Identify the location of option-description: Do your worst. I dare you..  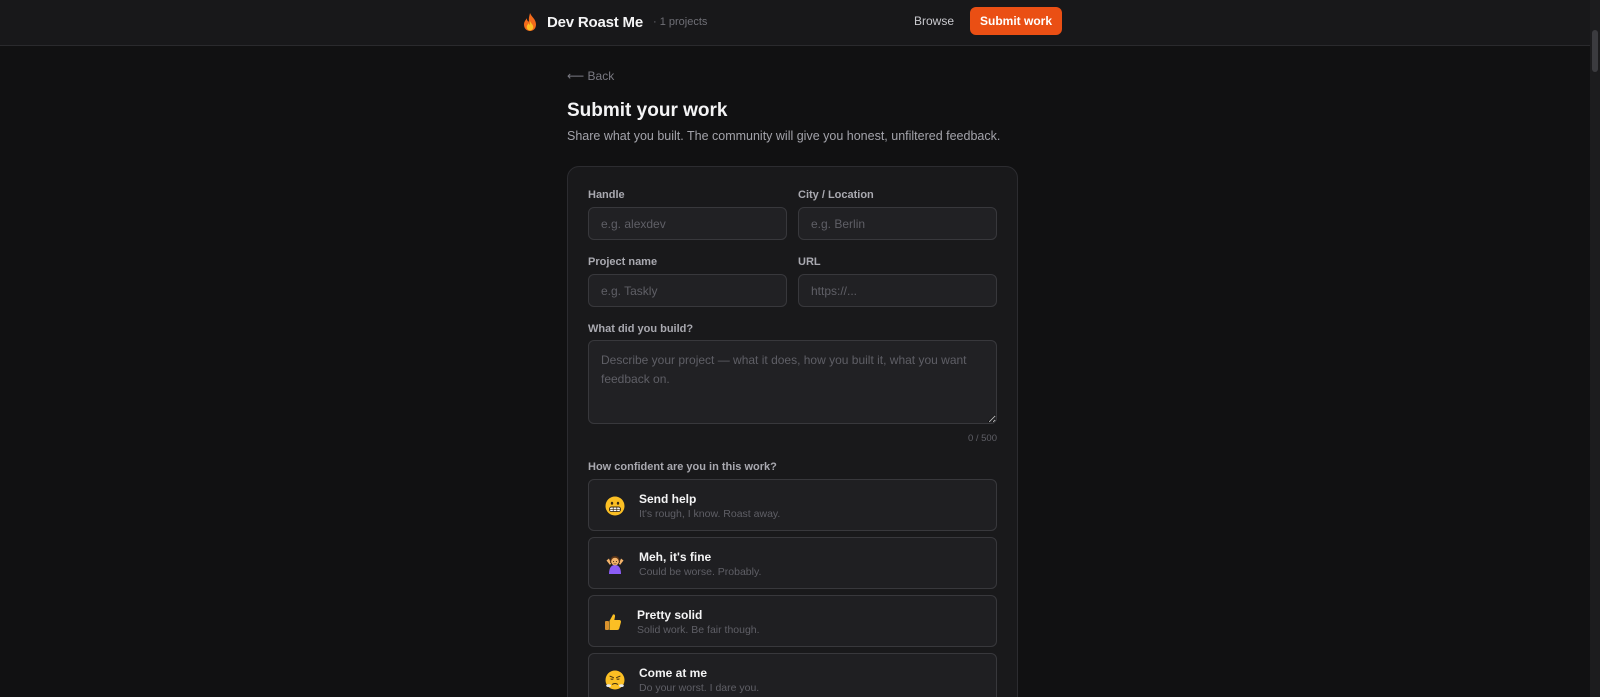
(699, 688).